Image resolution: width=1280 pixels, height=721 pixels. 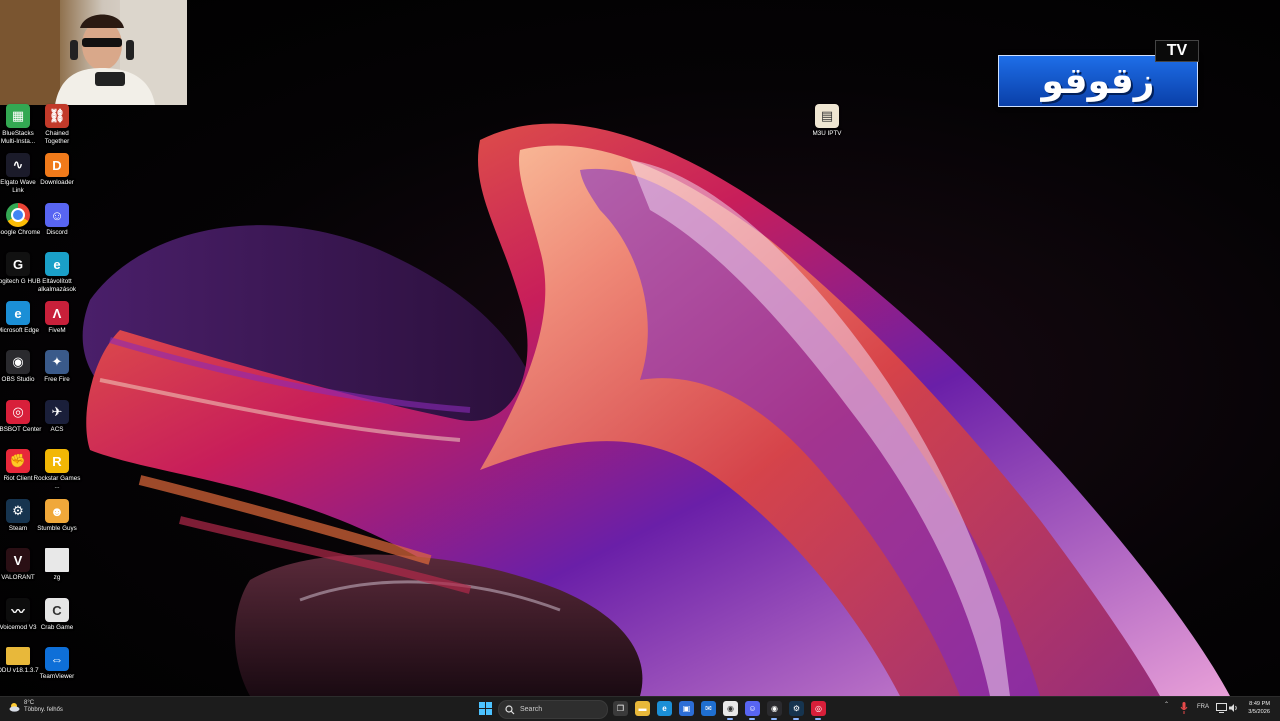 I want to click on taskbar-task-view-icon: ❐, so click(x=620, y=708).